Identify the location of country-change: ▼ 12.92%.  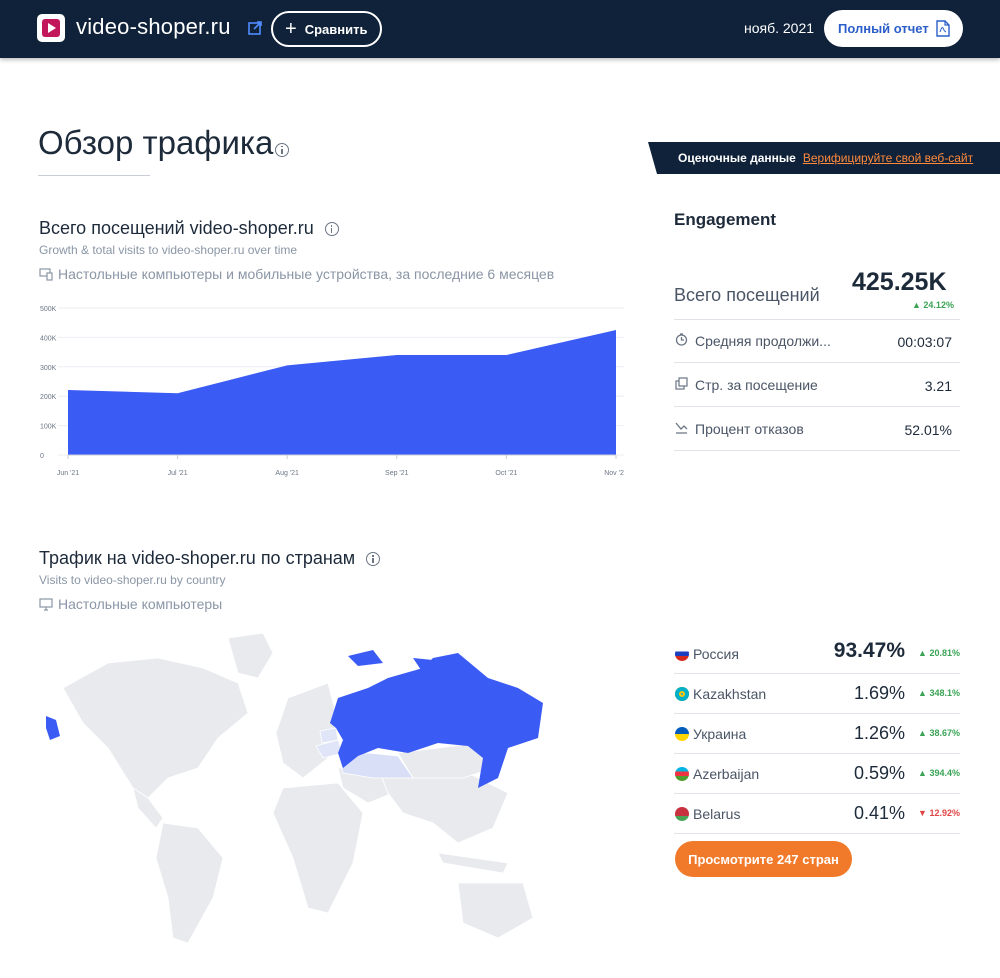
(939, 813).